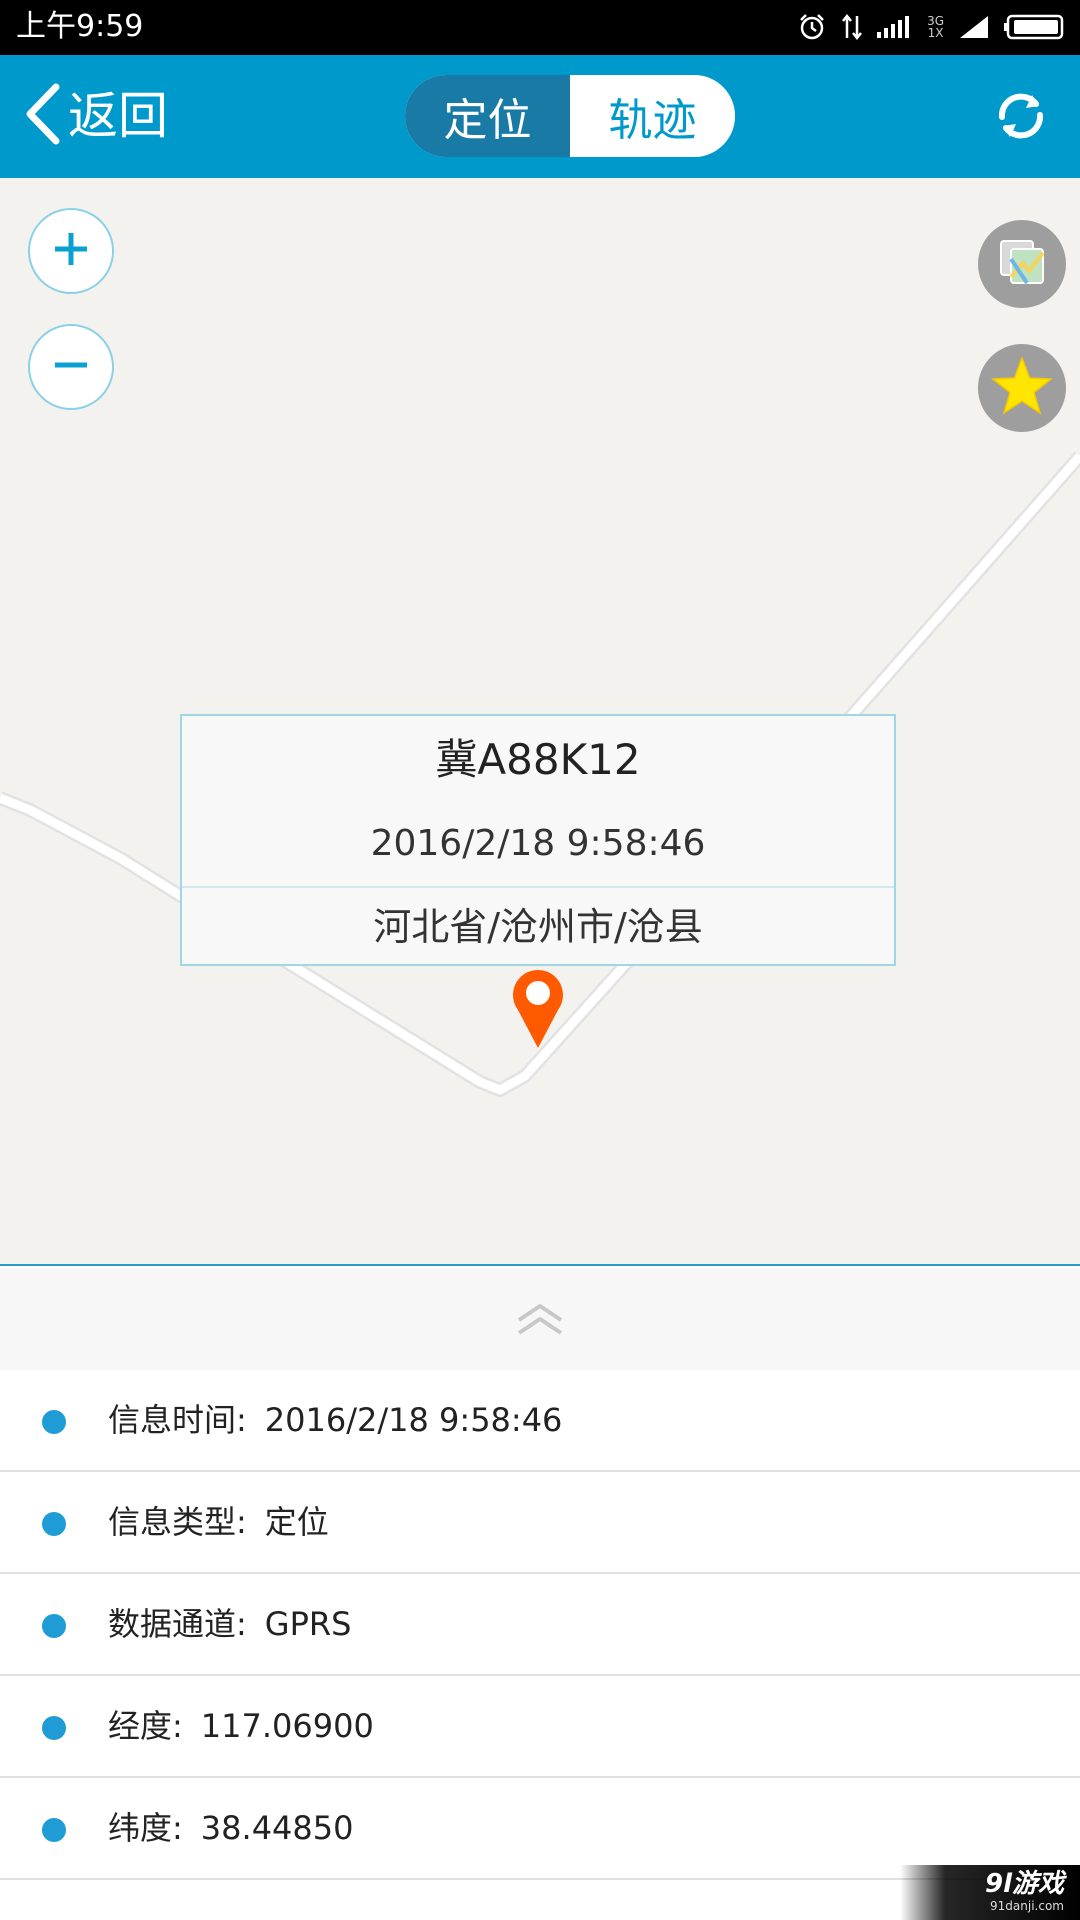  Describe the element at coordinates (1021, 121) in the screenshot. I see `refresh-icon` at that location.